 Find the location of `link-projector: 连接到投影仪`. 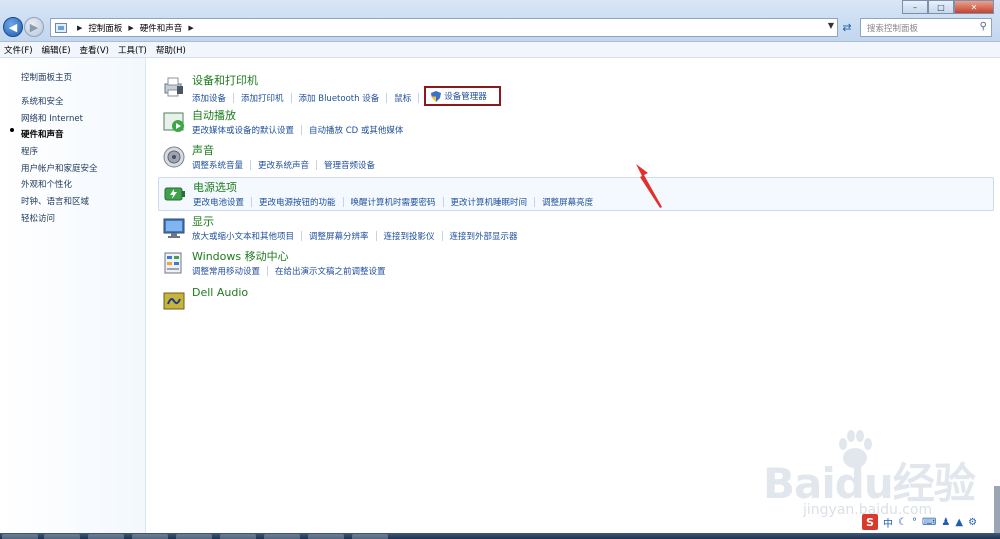

link-projector: 连接到投影仪 is located at coordinates (409, 236).